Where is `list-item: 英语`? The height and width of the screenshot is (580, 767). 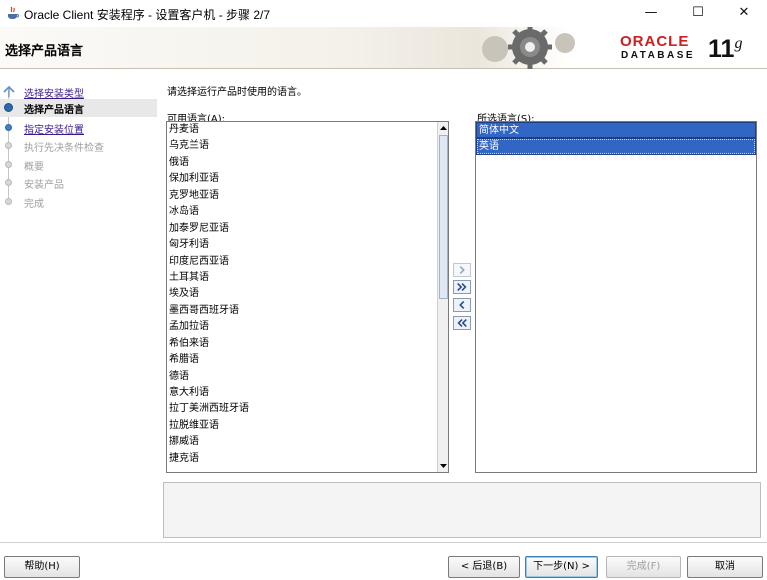 list-item: 英语 is located at coordinates (616, 146).